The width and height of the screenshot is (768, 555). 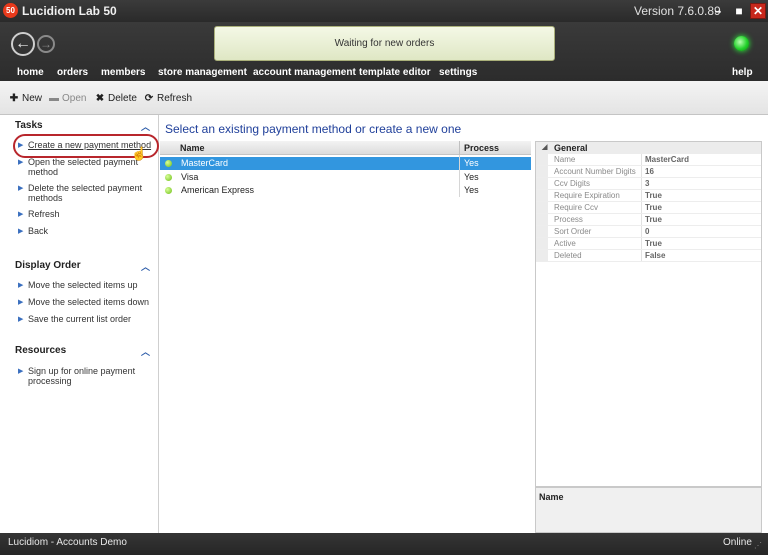 I want to click on nav-members: members, so click(x=123, y=72).